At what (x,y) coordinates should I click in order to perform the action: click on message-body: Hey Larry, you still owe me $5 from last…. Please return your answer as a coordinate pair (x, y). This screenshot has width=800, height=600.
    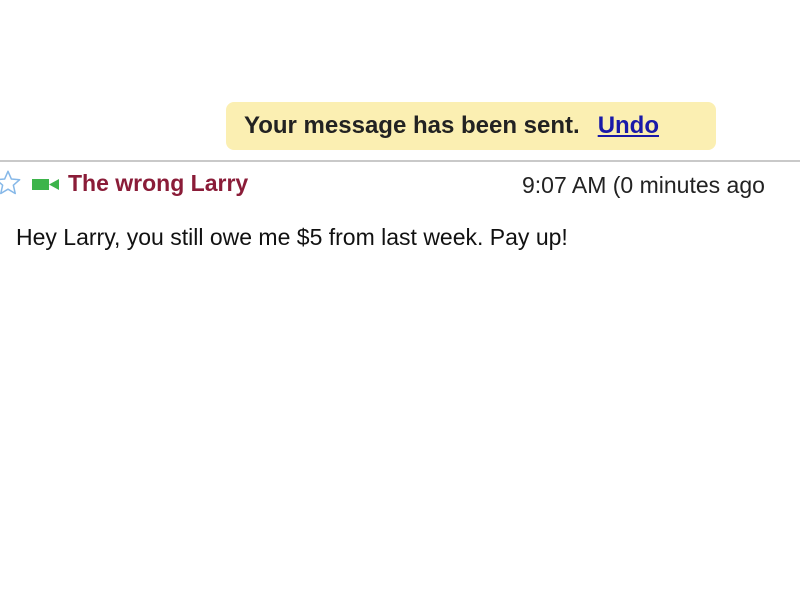
    Looking at the image, I should click on (292, 237).